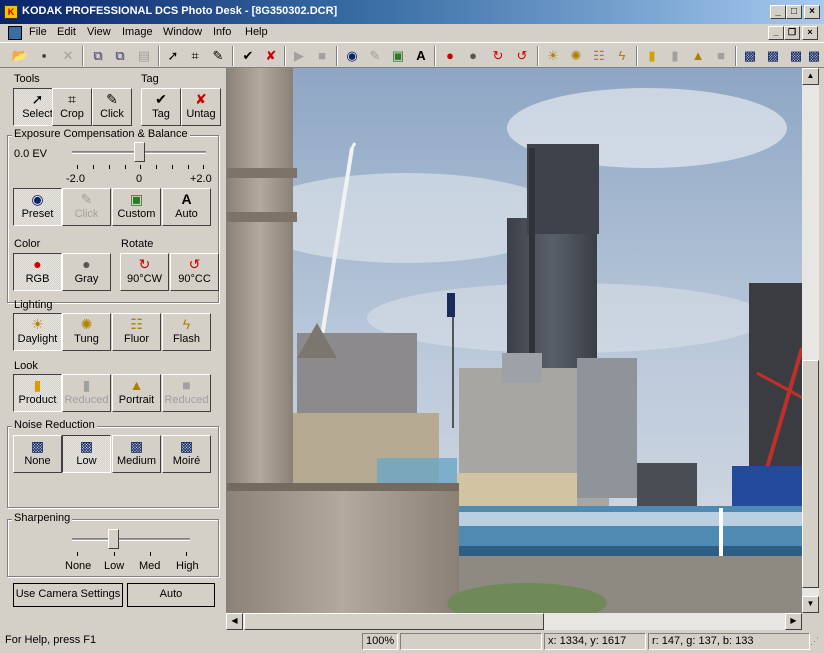  I want to click on vertical-scrollbar: ▲ ▼, so click(810, 340).